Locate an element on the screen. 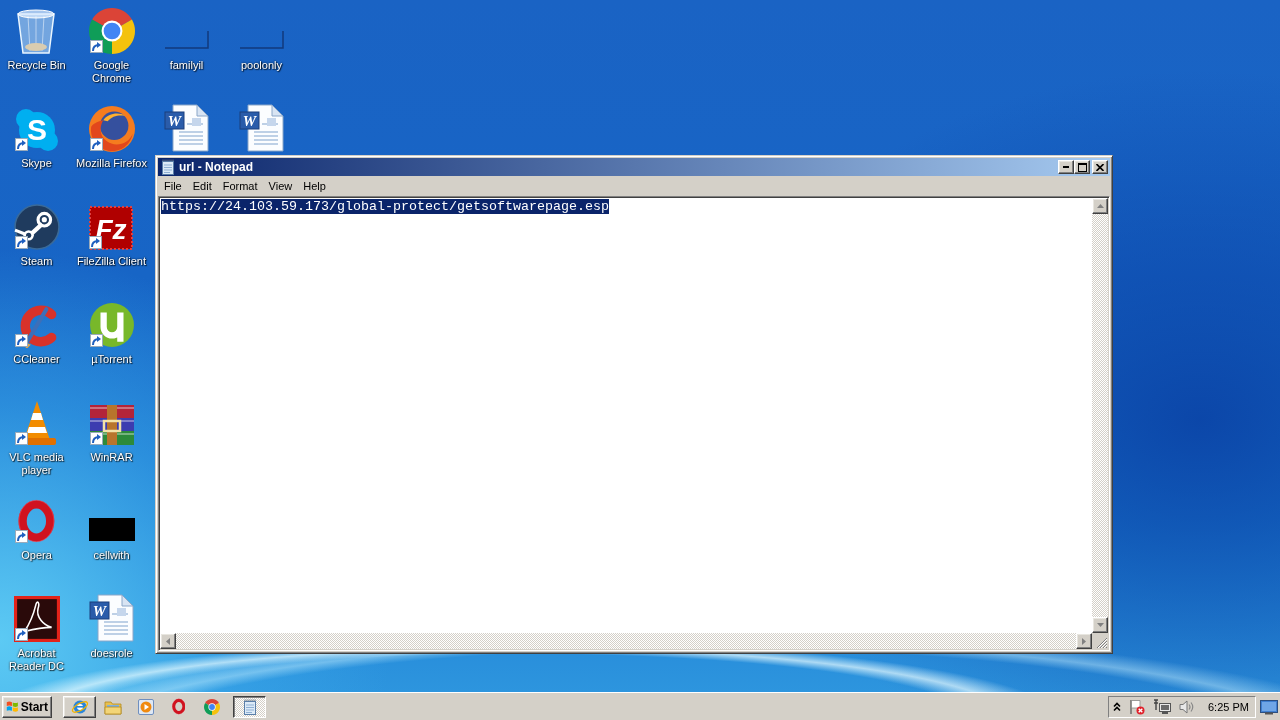 The image size is (1280, 720). scroll-up-button is located at coordinates (1100, 206).